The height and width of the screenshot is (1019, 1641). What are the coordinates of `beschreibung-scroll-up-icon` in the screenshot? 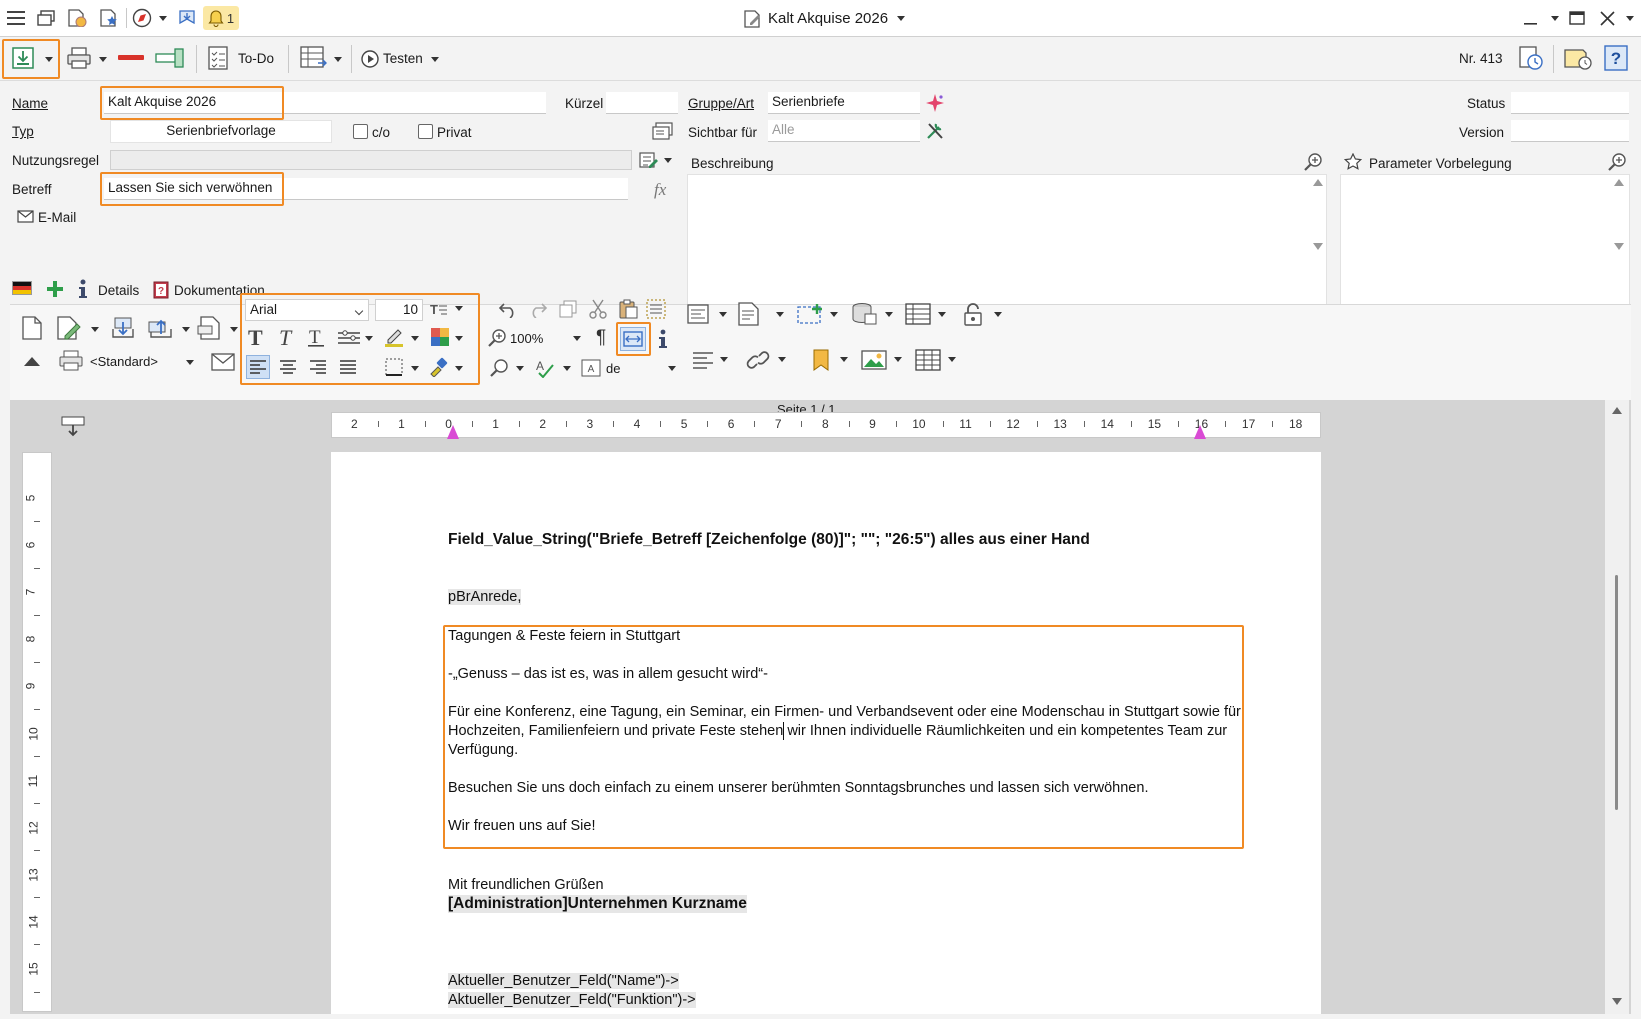 It's located at (1318, 182).